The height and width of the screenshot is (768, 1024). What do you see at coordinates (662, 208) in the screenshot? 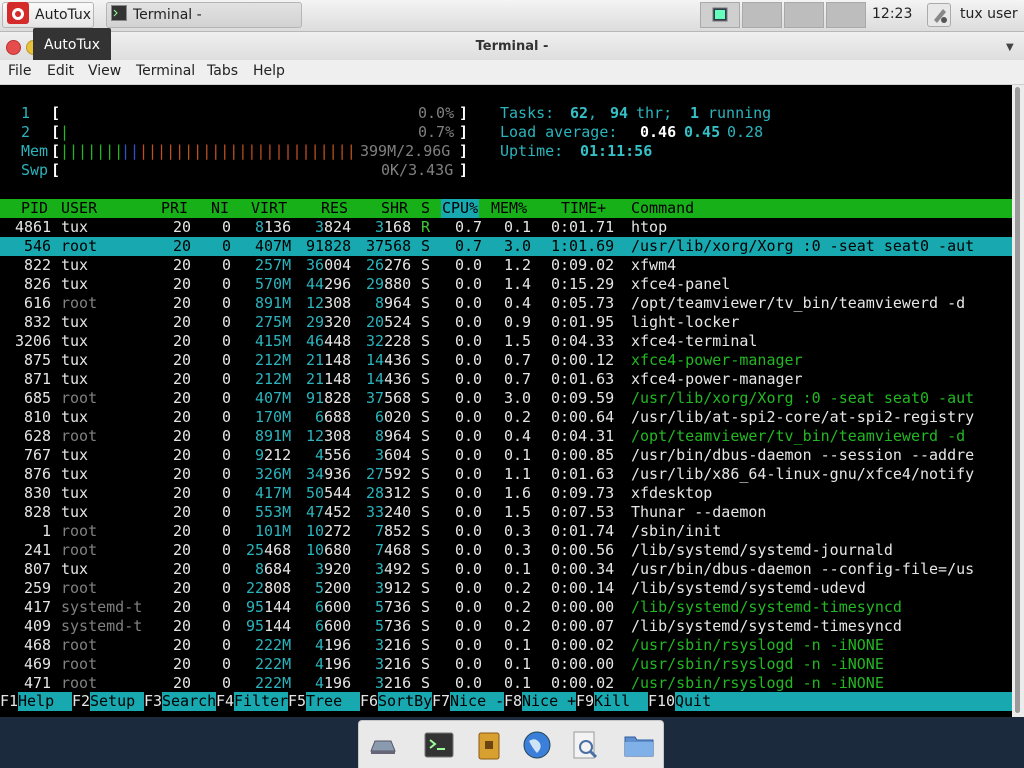
I see `col-command: Command` at bounding box center [662, 208].